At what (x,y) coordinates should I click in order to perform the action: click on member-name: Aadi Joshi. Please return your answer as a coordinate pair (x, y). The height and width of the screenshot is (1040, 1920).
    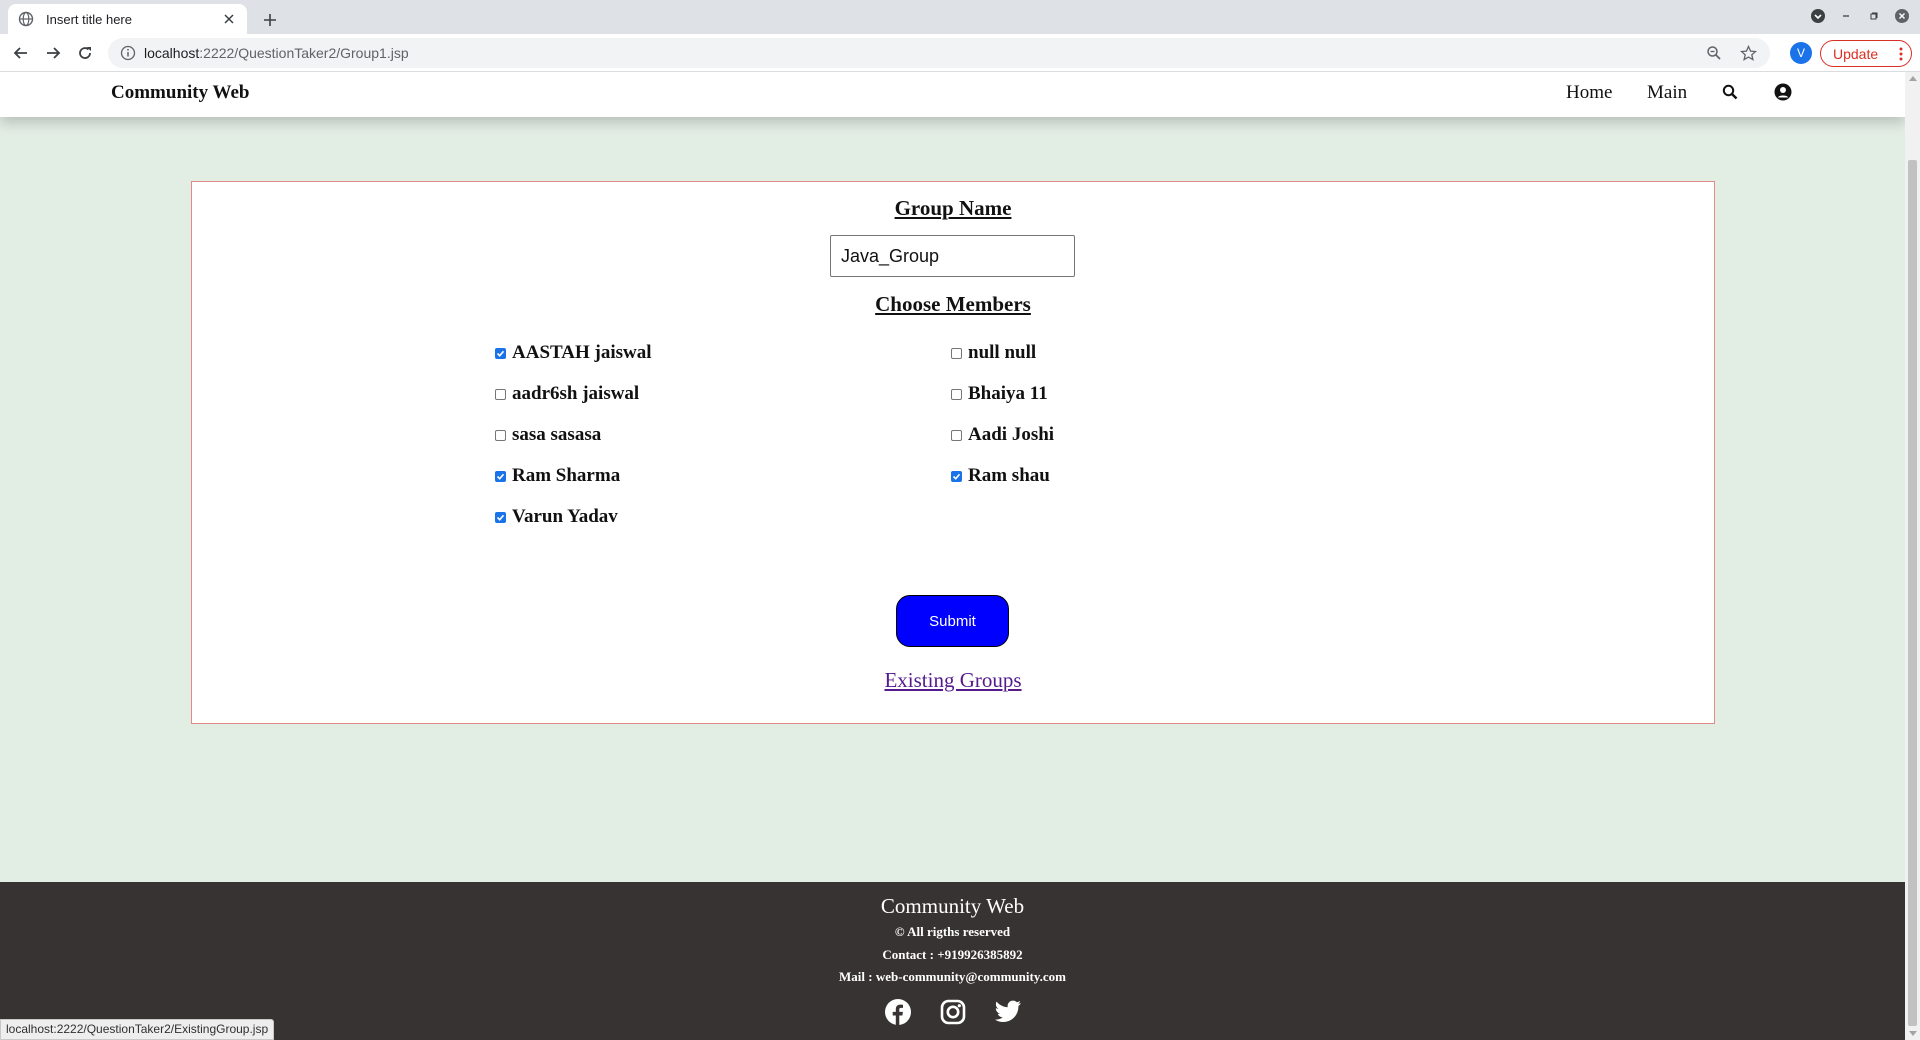
    Looking at the image, I should click on (1011, 434).